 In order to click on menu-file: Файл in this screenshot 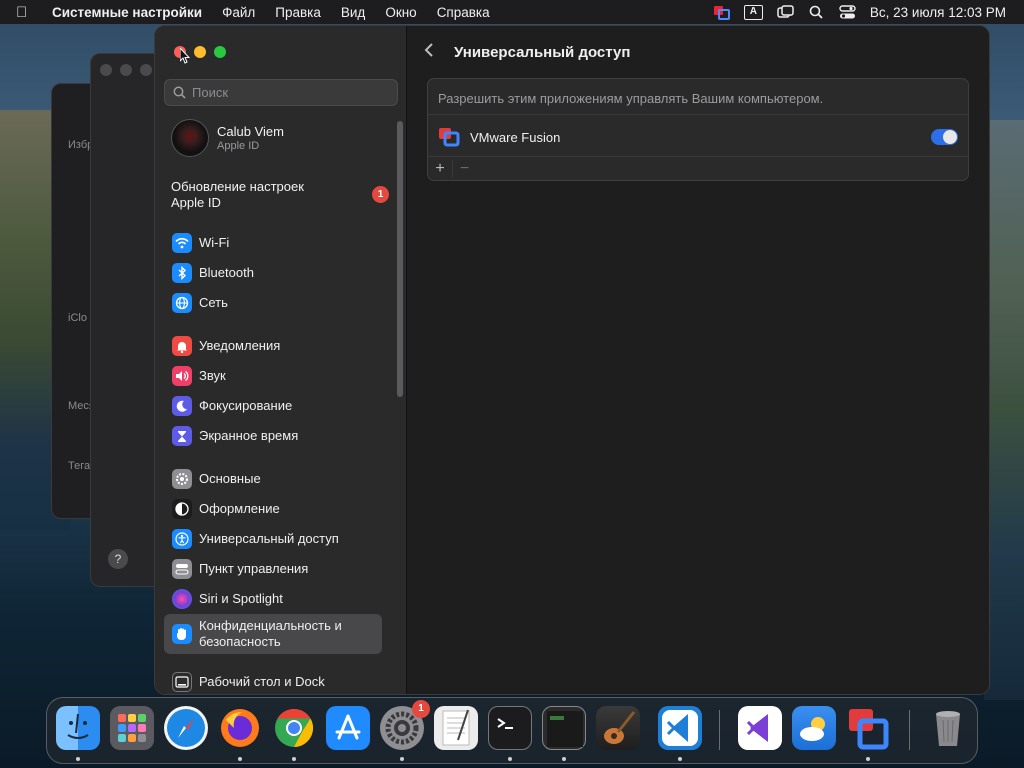, I will do `click(238, 12)`.